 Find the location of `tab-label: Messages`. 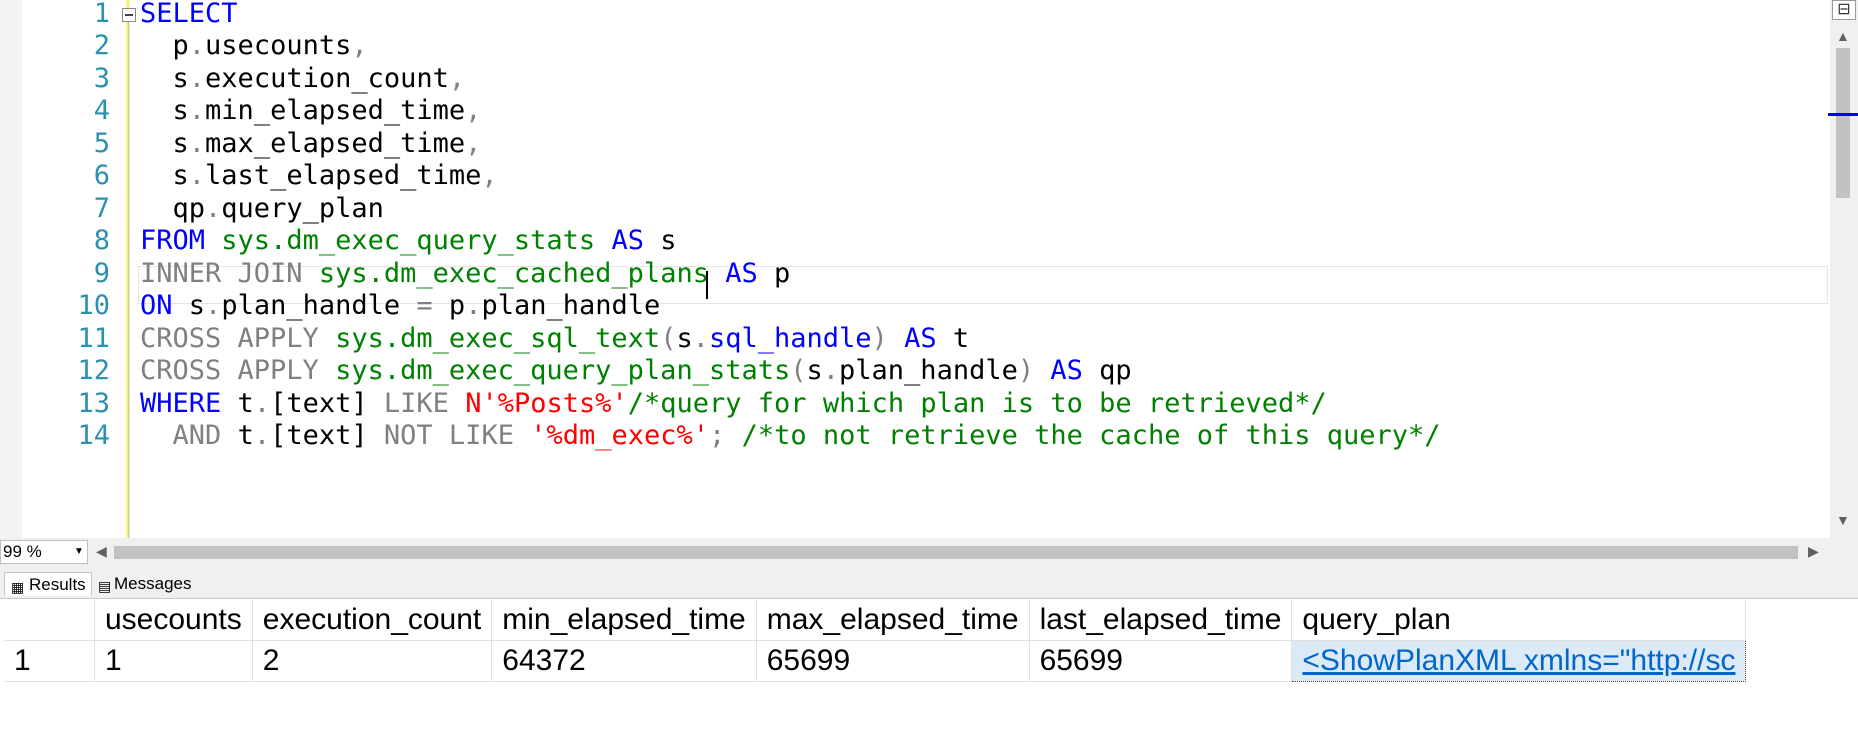

tab-label: Messages is located at coordinates (153, 583).